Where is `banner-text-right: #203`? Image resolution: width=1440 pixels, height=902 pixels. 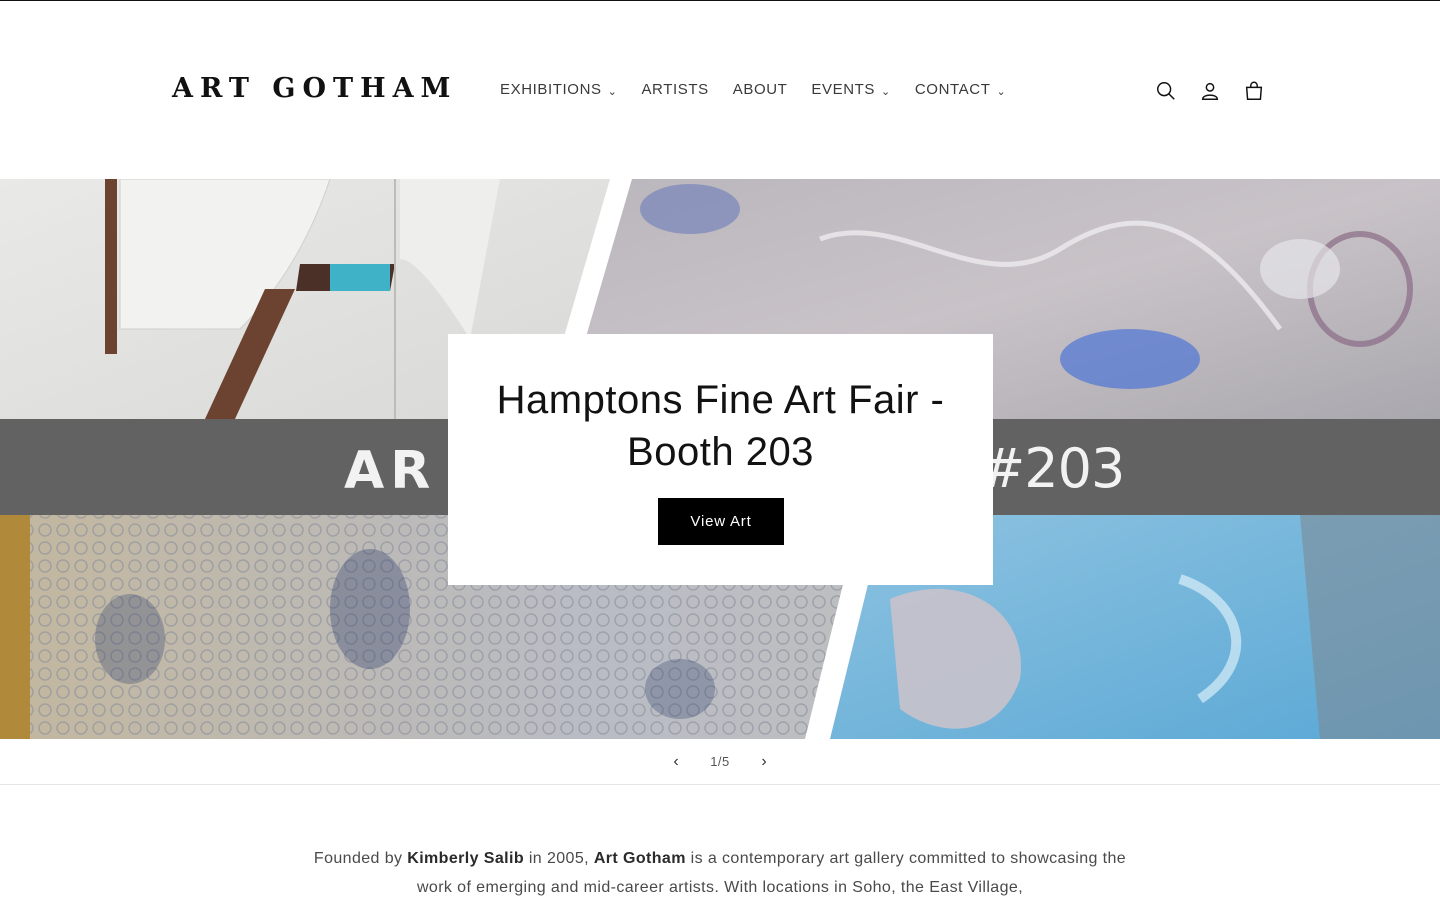 banner-text-right: #203 is located at coordinates (1052, 468).